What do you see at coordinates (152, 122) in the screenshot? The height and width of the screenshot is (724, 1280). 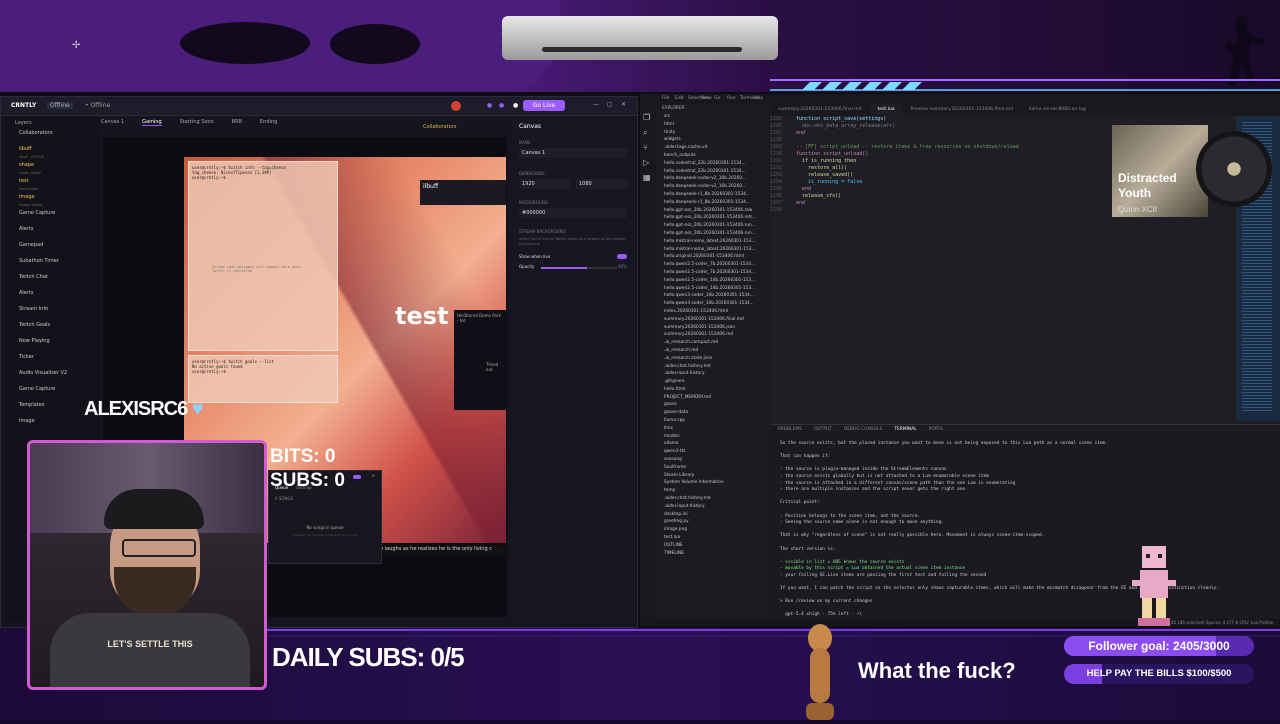 I see `scene-tab: Gaming` at bounding box center [152, 122].